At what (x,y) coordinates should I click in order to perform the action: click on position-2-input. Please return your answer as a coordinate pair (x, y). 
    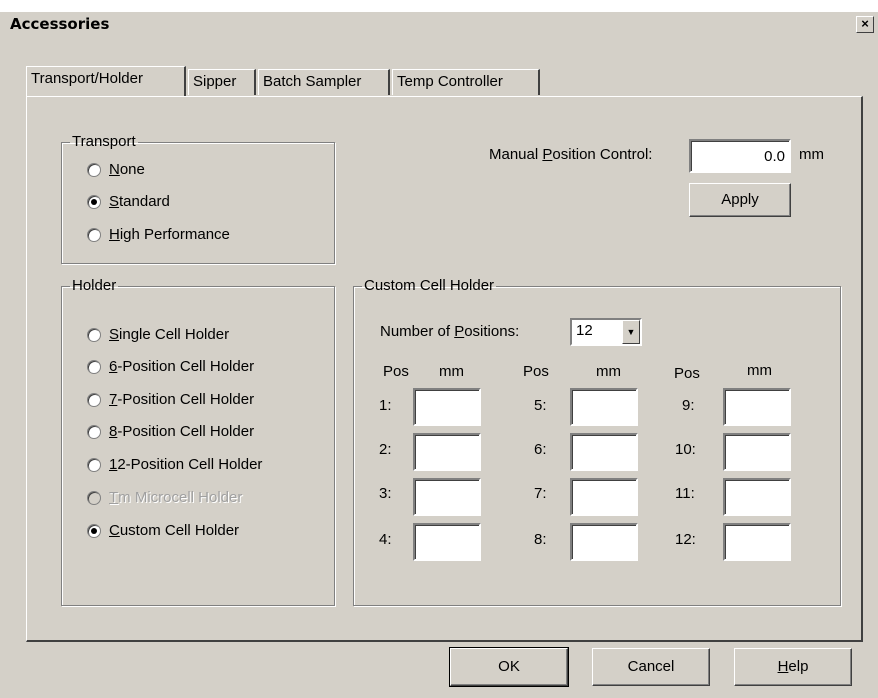
    Looking at the image, I should click on (447, 452).